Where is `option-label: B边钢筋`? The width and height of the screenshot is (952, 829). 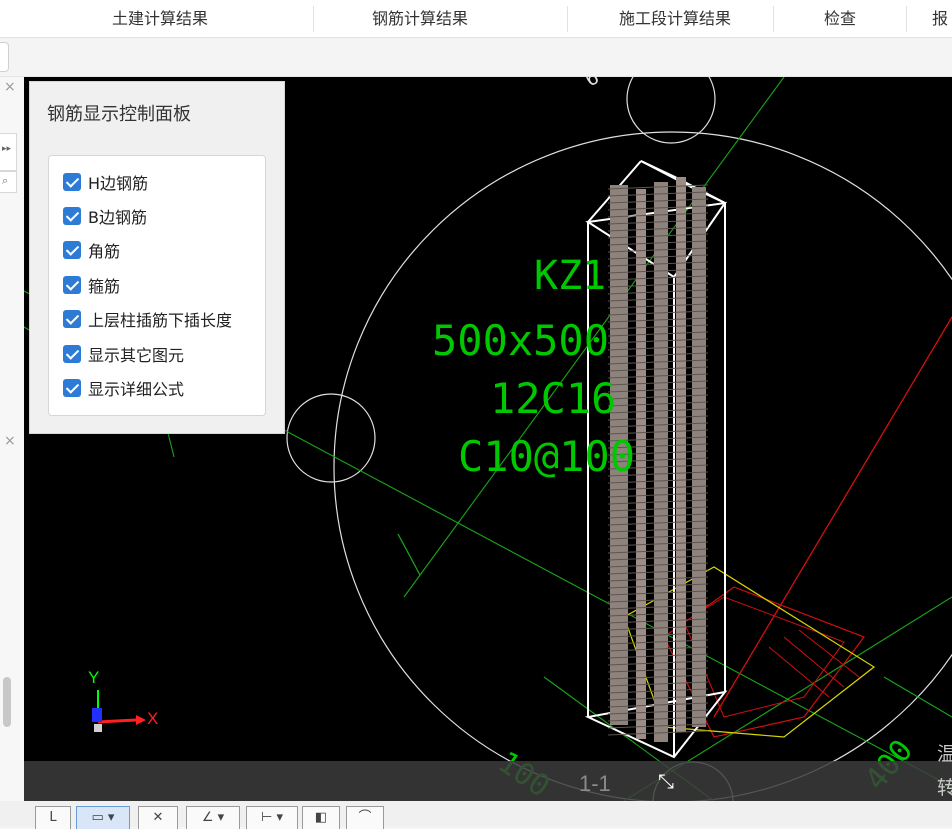 option-label: B边钢筋 is located at coordinates (117, 217).